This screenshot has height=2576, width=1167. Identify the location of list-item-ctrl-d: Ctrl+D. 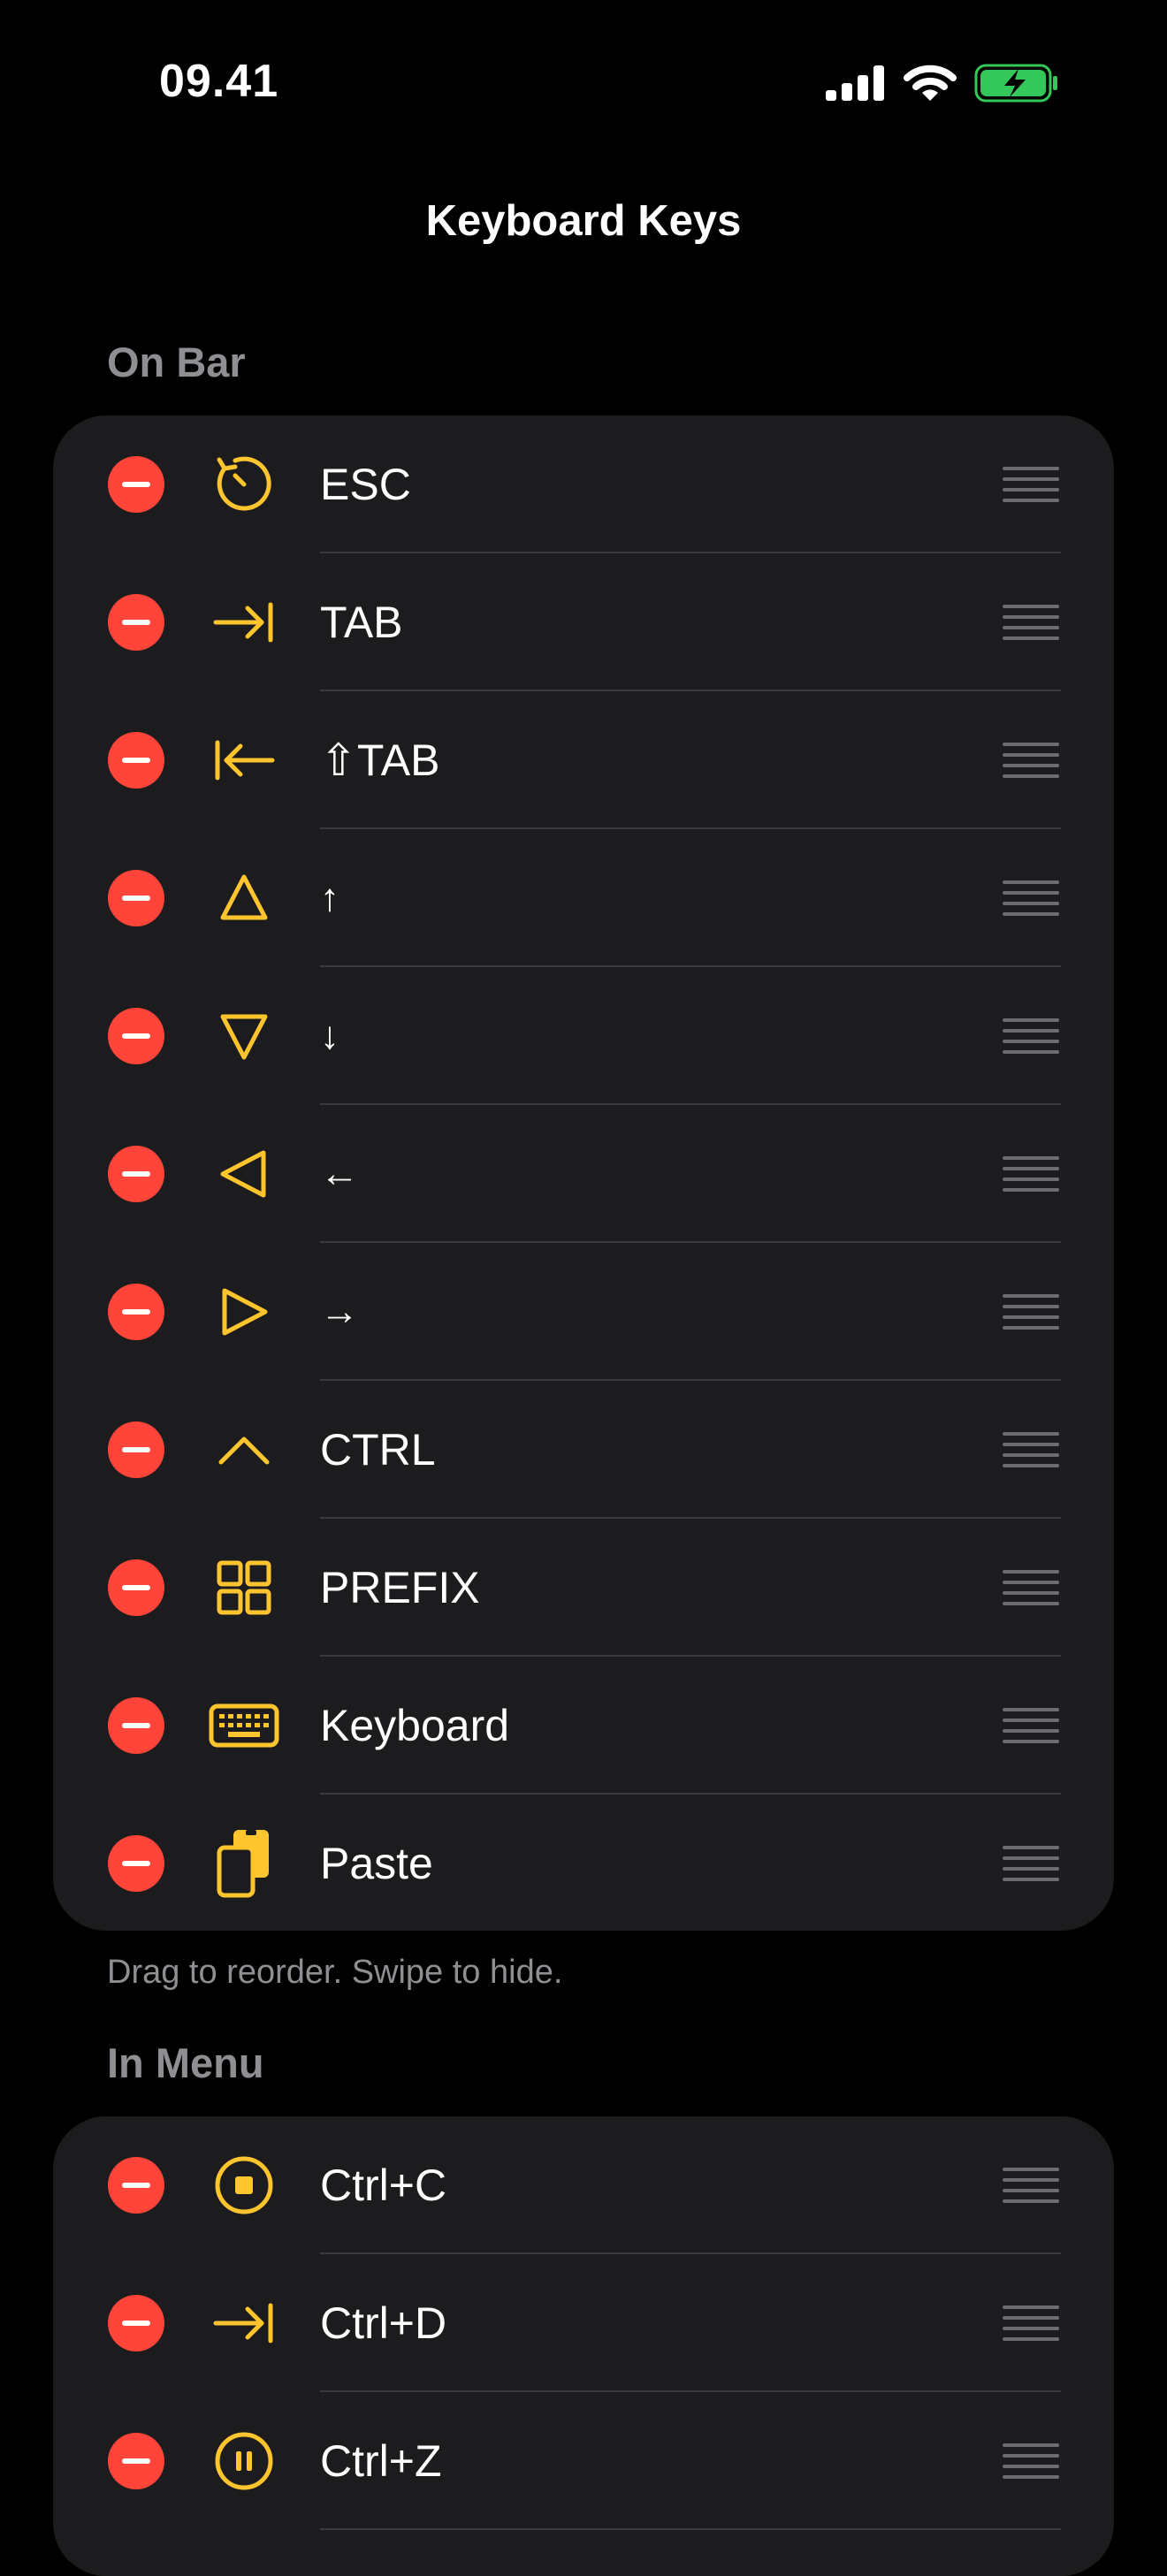
(583, 2323).